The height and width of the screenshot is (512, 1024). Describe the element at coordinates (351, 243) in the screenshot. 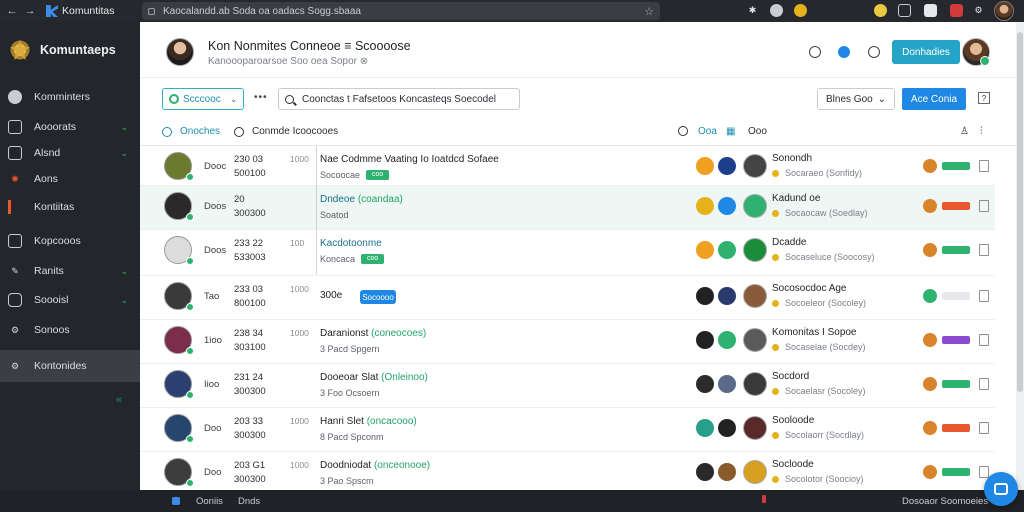

I see `row-subject: Kacdotoonme` at that location.